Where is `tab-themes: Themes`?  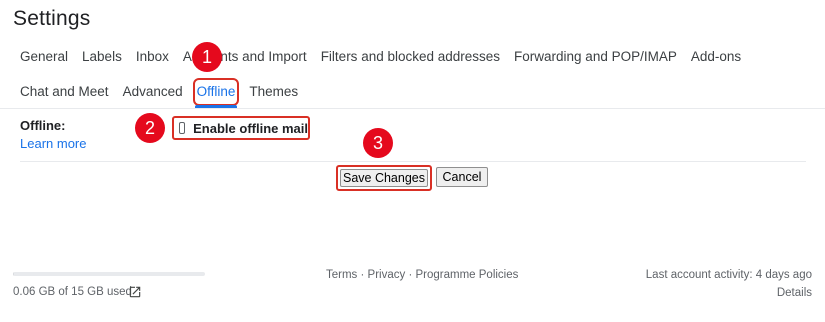 tab-themes: Themes is located at coordinates (273, 92).